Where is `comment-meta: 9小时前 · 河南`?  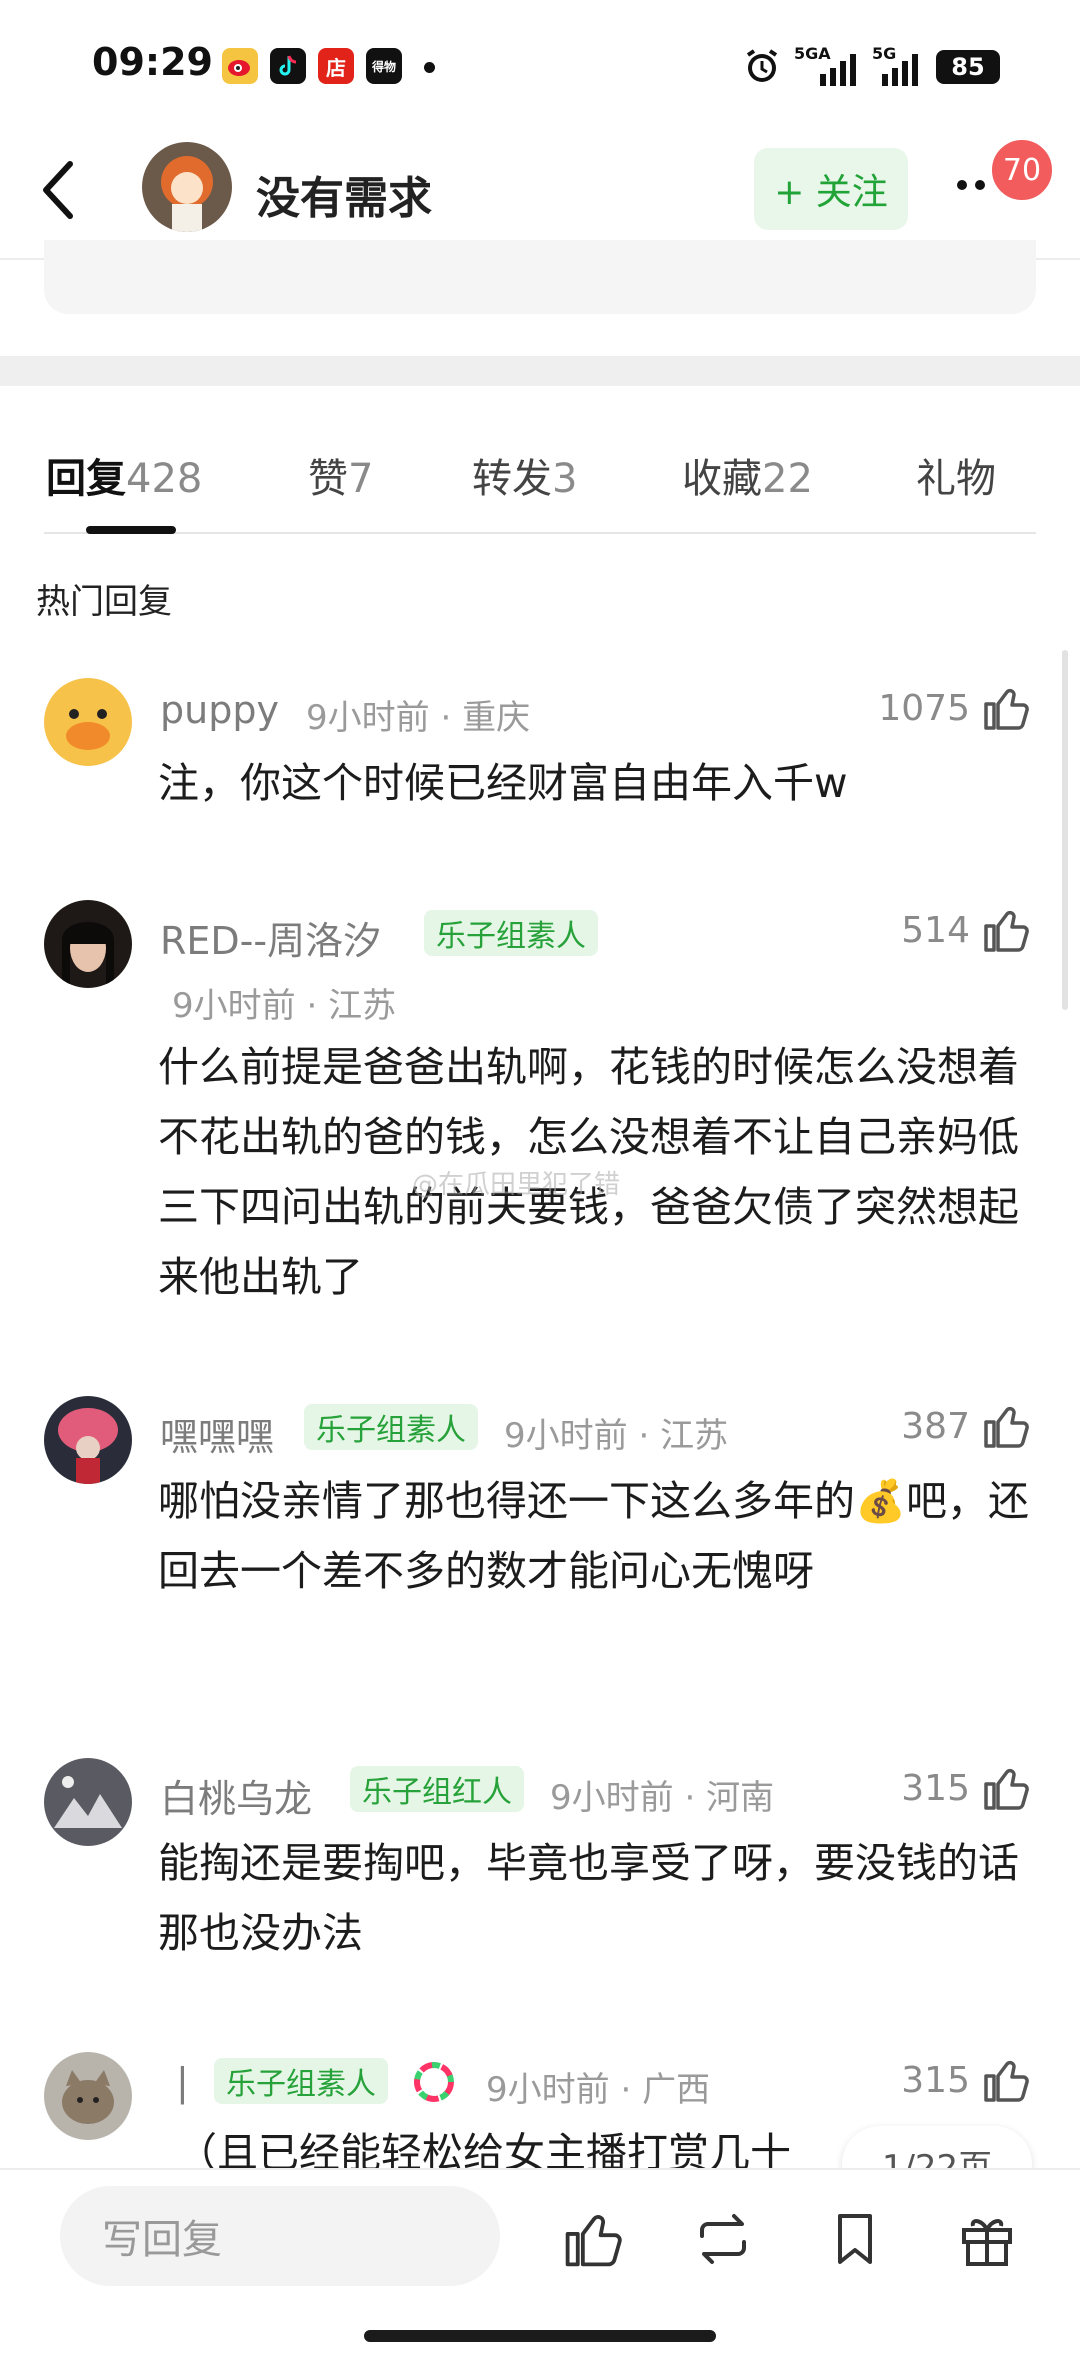 comment-meta: 9小时前 · 河南 is located at coordinates (662, 1798).